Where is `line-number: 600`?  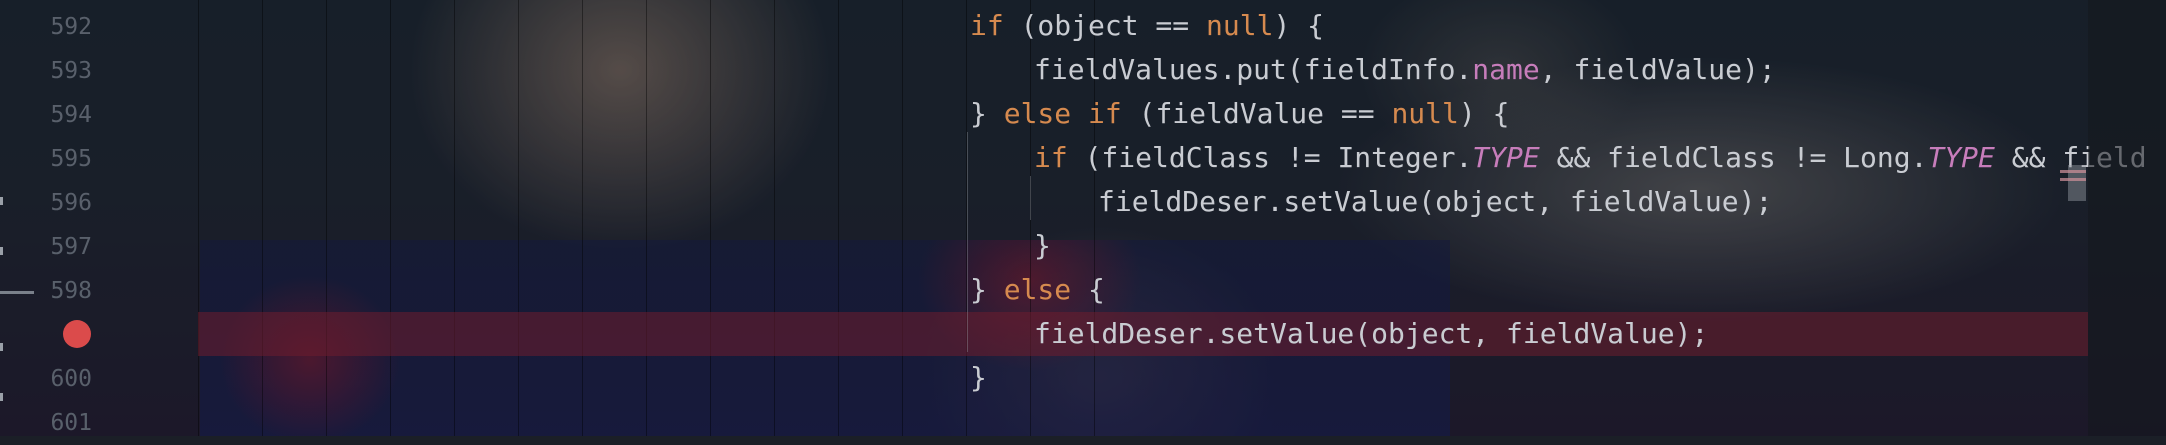
line-number: 600 is located at coordinates (71, 379).